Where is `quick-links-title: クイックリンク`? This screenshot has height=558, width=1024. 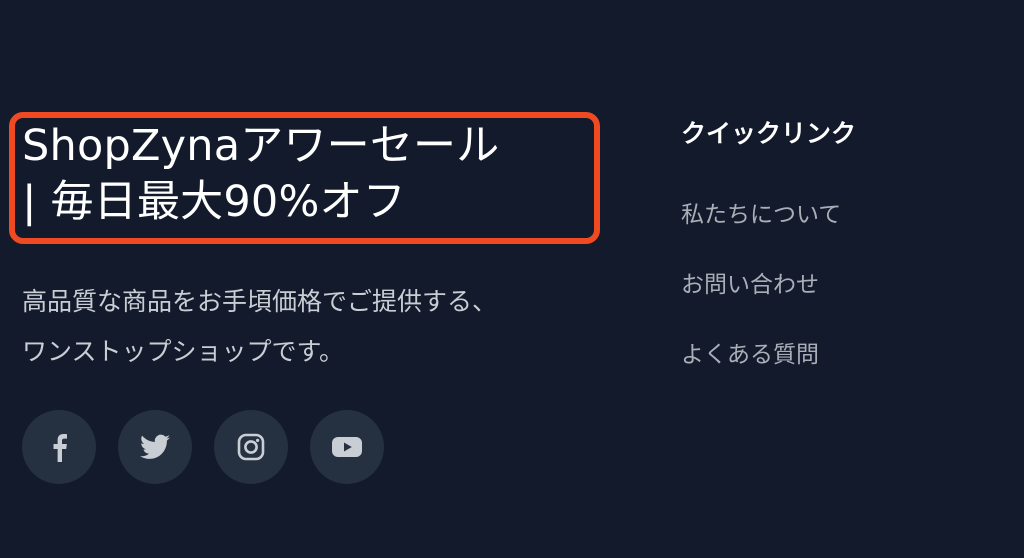
quick-links-title: クイックリンク is located at coordinates (769, 133).